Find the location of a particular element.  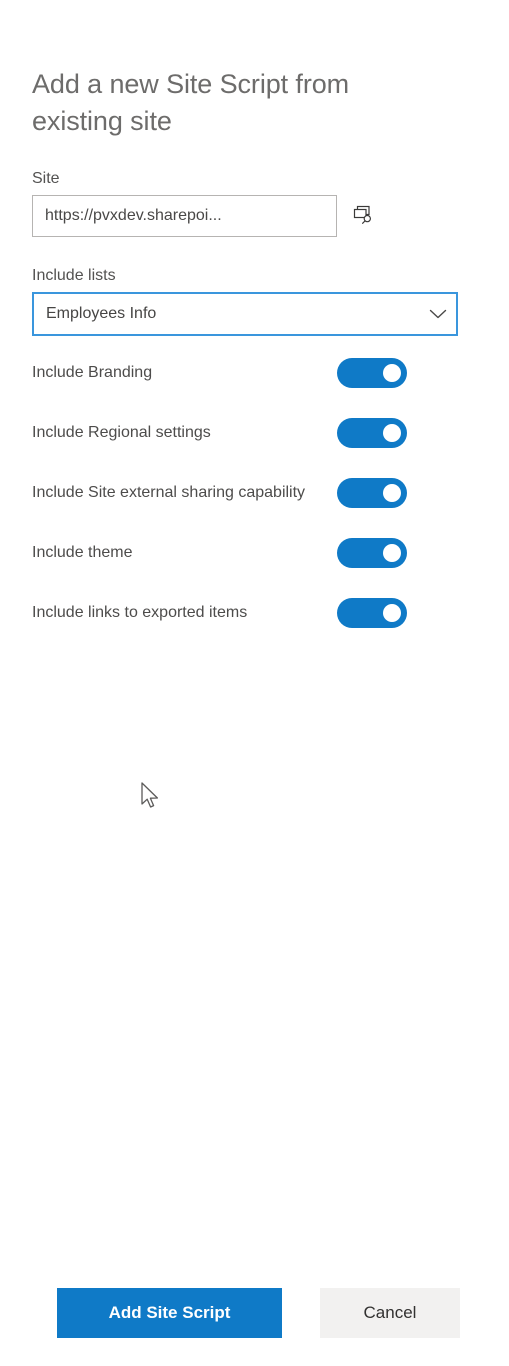

toggle-include-site-external-sharing is located at coordinates (372, 493).